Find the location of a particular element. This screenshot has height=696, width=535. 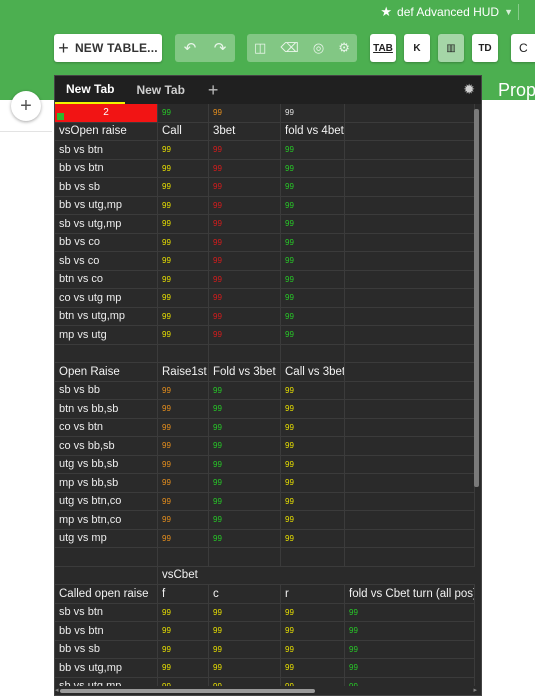

scroll-right-icon: ▸ is located at coordinates (475, 690).